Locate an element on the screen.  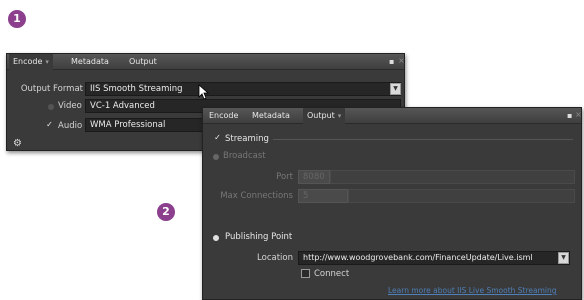
output-format-select: IIS Smooth Streaming is located at coordinates (243, 89).